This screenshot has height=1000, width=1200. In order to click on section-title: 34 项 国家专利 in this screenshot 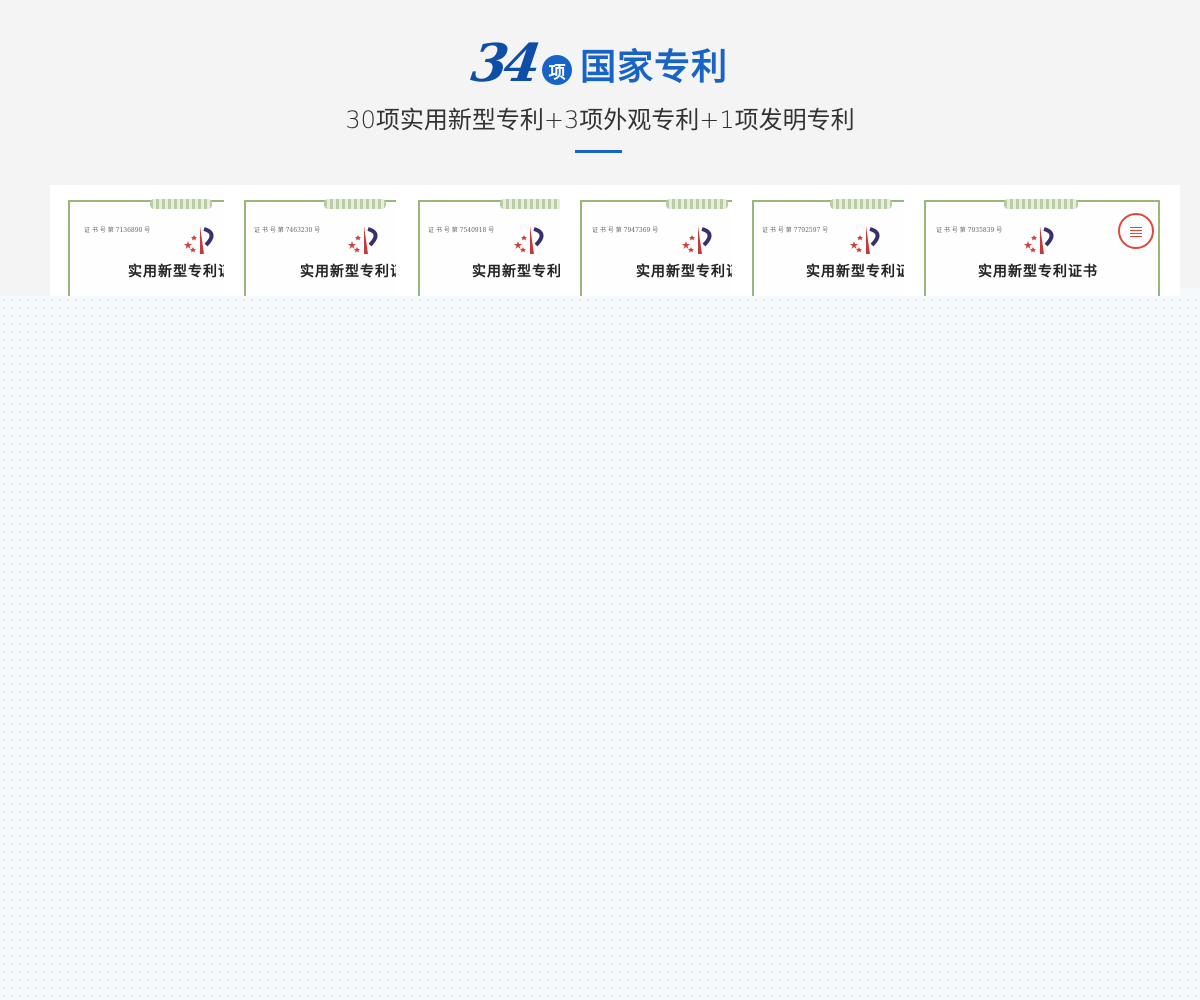, I will do `click(600, 63)`.